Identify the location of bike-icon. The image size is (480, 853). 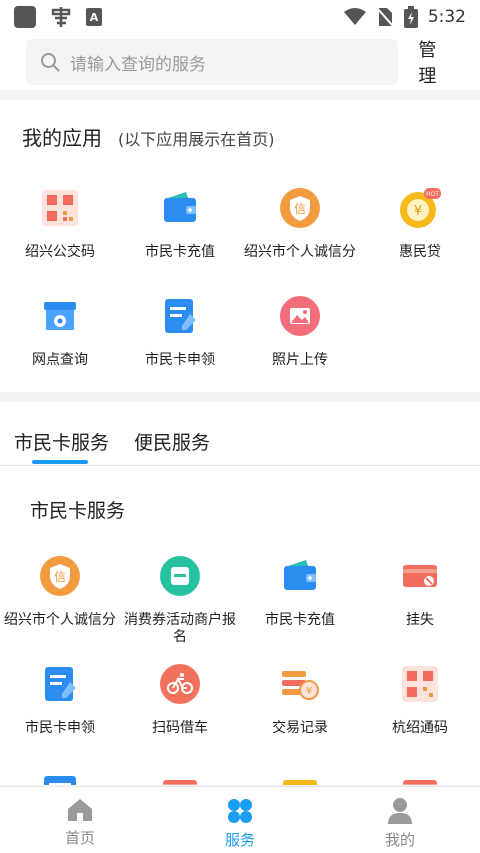
(180, 684).